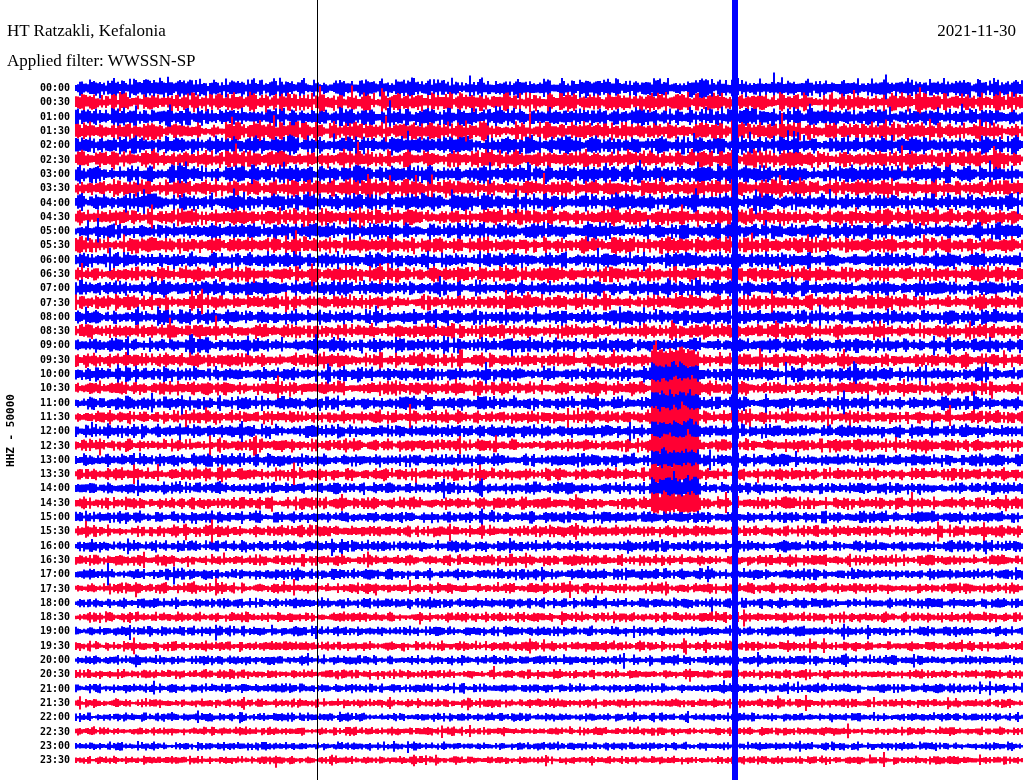 The image size is (1024, 780). Describe the element at coordinates (54, 374) in the screenshot. I see `time-label: 10:00` at that location.